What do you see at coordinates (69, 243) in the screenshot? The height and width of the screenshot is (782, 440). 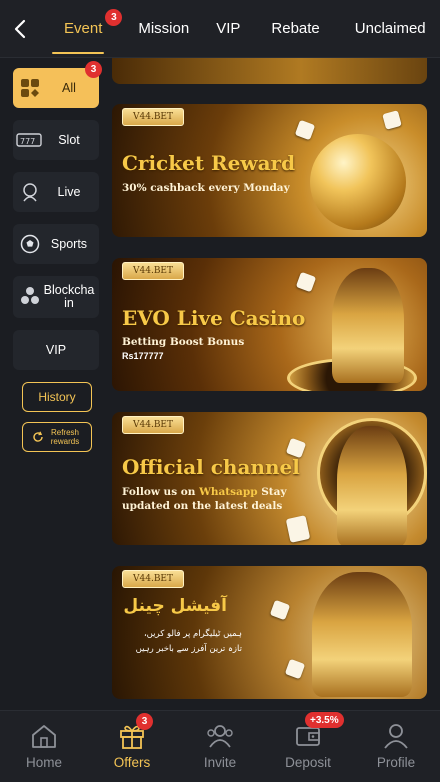 I see `sidebar-item-label: Sports` at bounding box center [69, 243].